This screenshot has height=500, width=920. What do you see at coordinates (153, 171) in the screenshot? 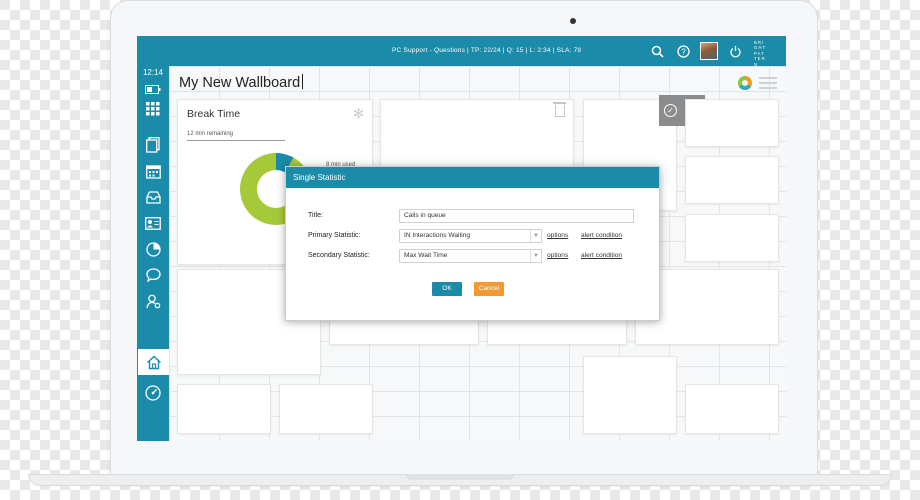
I see `calendar-icon` at bounding box center [153, 171].